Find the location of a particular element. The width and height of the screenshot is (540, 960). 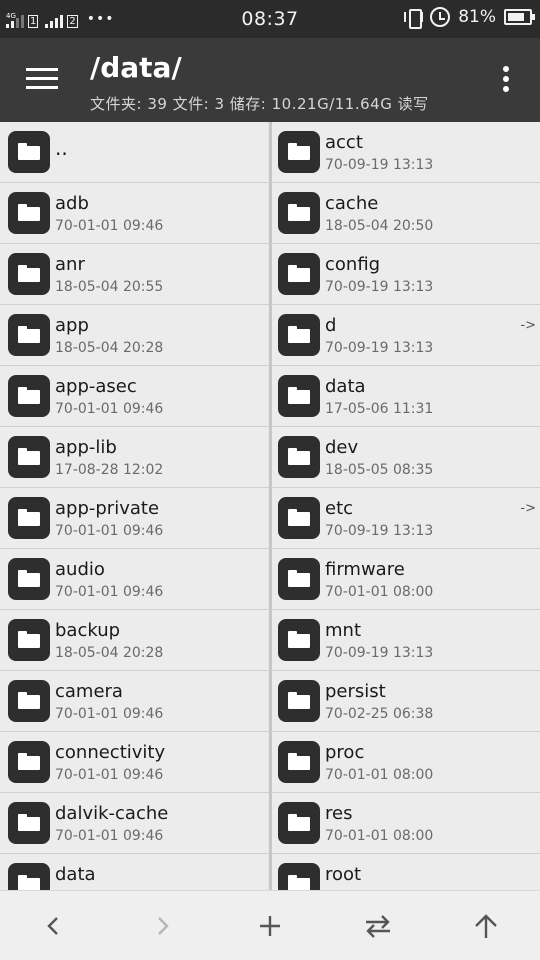

add-button is located at coordinates (270, 925).